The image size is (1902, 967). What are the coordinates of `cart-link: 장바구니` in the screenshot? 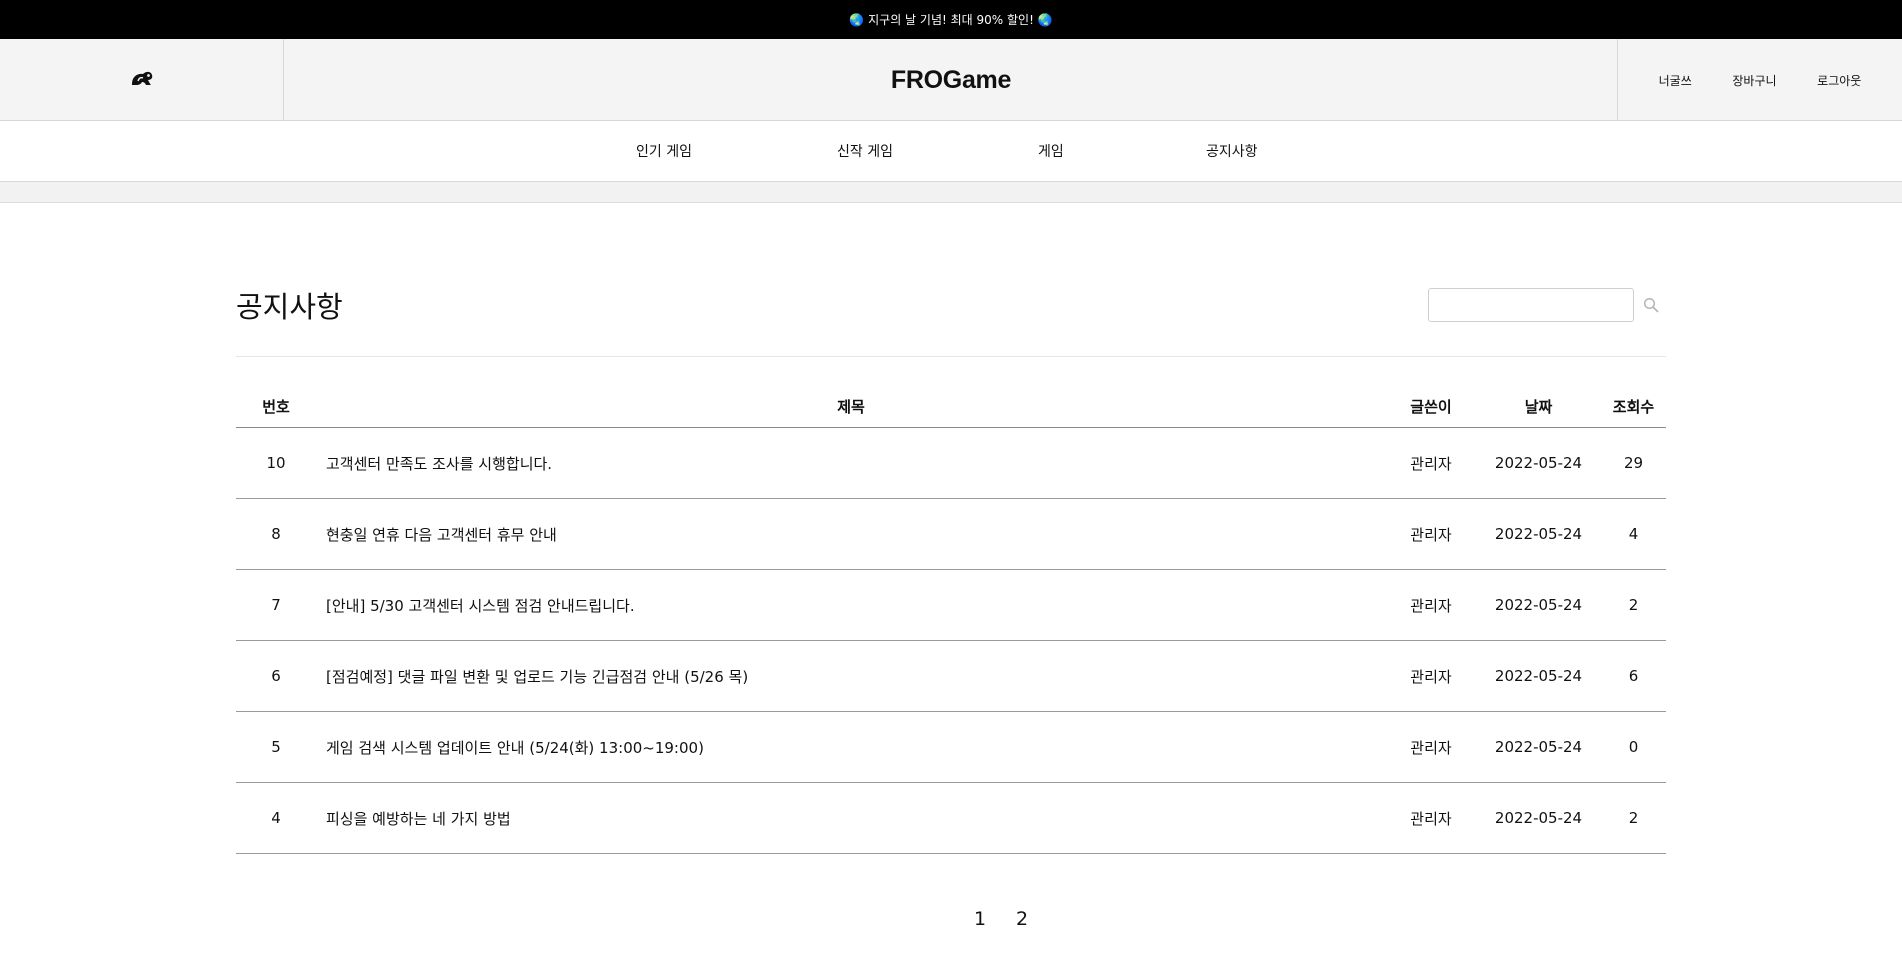 It's located at (1754, 80).